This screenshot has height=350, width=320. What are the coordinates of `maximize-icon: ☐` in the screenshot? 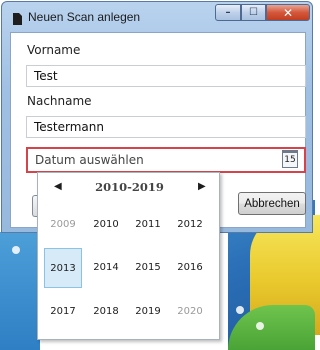 It's located at (253, 12).